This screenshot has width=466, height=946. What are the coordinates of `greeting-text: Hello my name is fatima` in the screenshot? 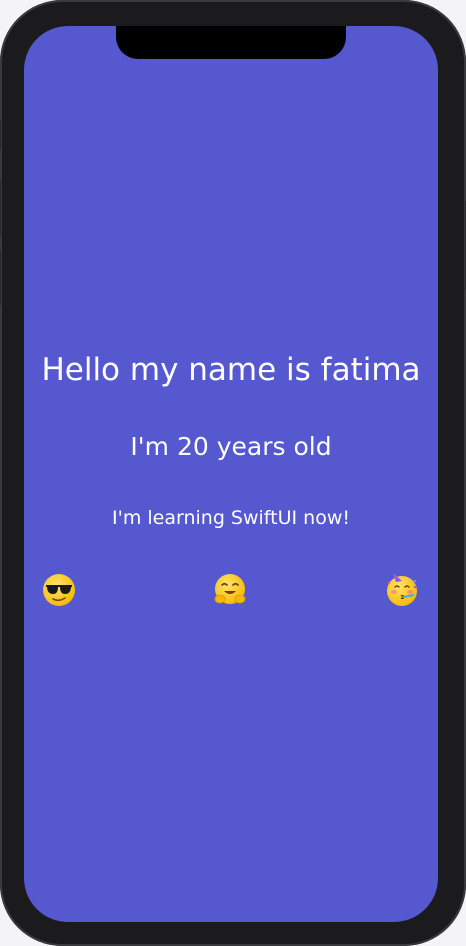 It's located at (231, 370).